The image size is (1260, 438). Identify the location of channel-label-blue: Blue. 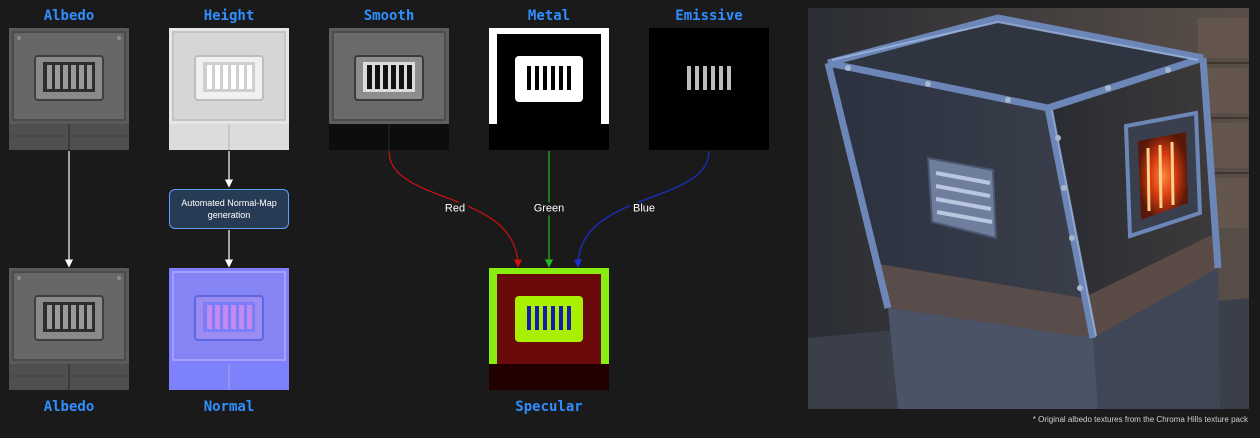
(644, 209).